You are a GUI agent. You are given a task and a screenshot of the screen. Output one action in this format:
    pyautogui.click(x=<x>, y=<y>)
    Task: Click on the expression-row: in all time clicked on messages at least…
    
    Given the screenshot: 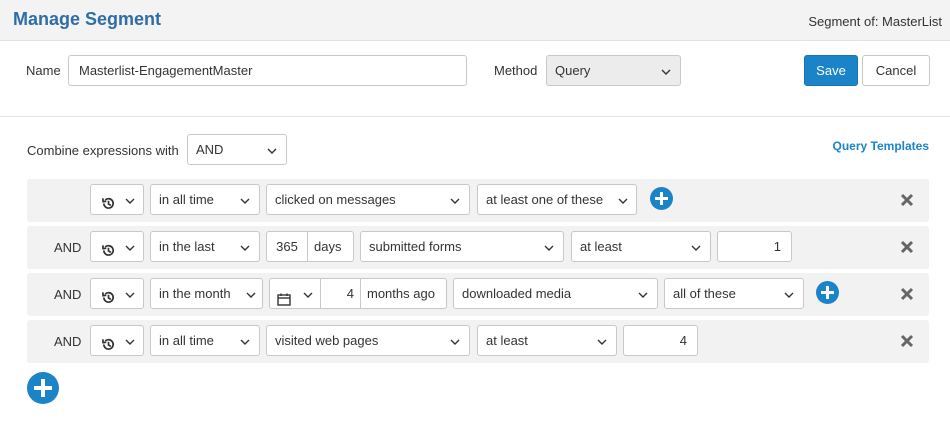 What is the action you would take?
    pyautogui.click(x=478, y=200)
    